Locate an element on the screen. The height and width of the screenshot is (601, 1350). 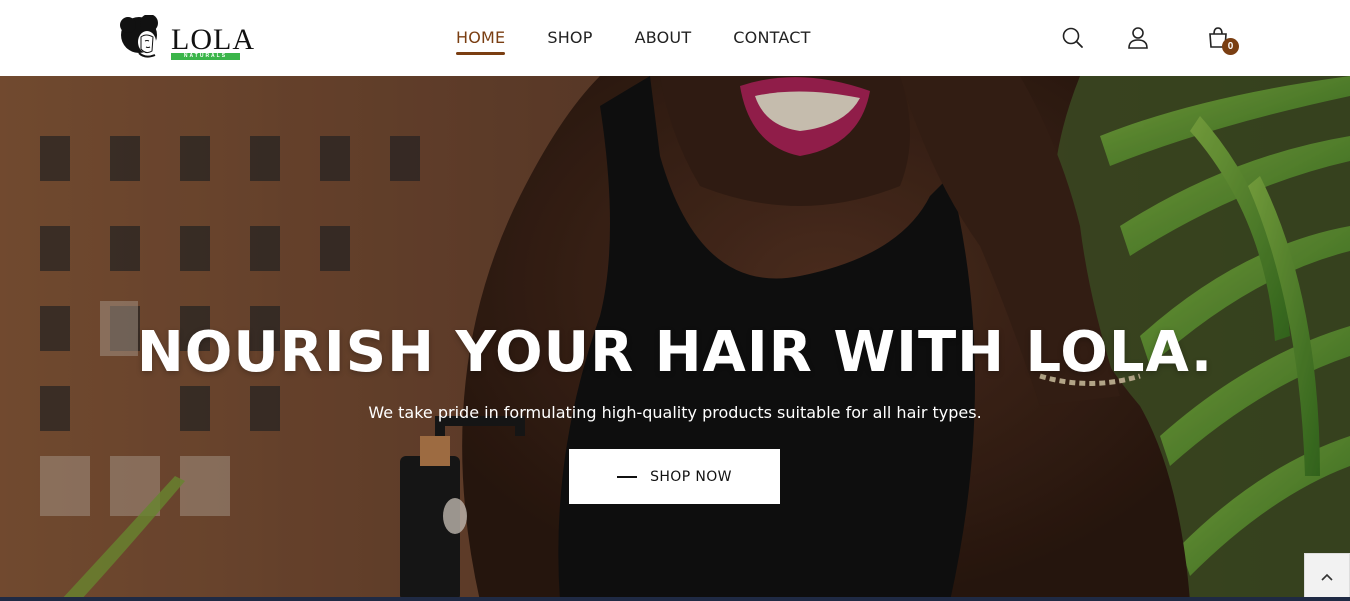
logo-wordmark: LOLA is located at coordinates (213, 39).